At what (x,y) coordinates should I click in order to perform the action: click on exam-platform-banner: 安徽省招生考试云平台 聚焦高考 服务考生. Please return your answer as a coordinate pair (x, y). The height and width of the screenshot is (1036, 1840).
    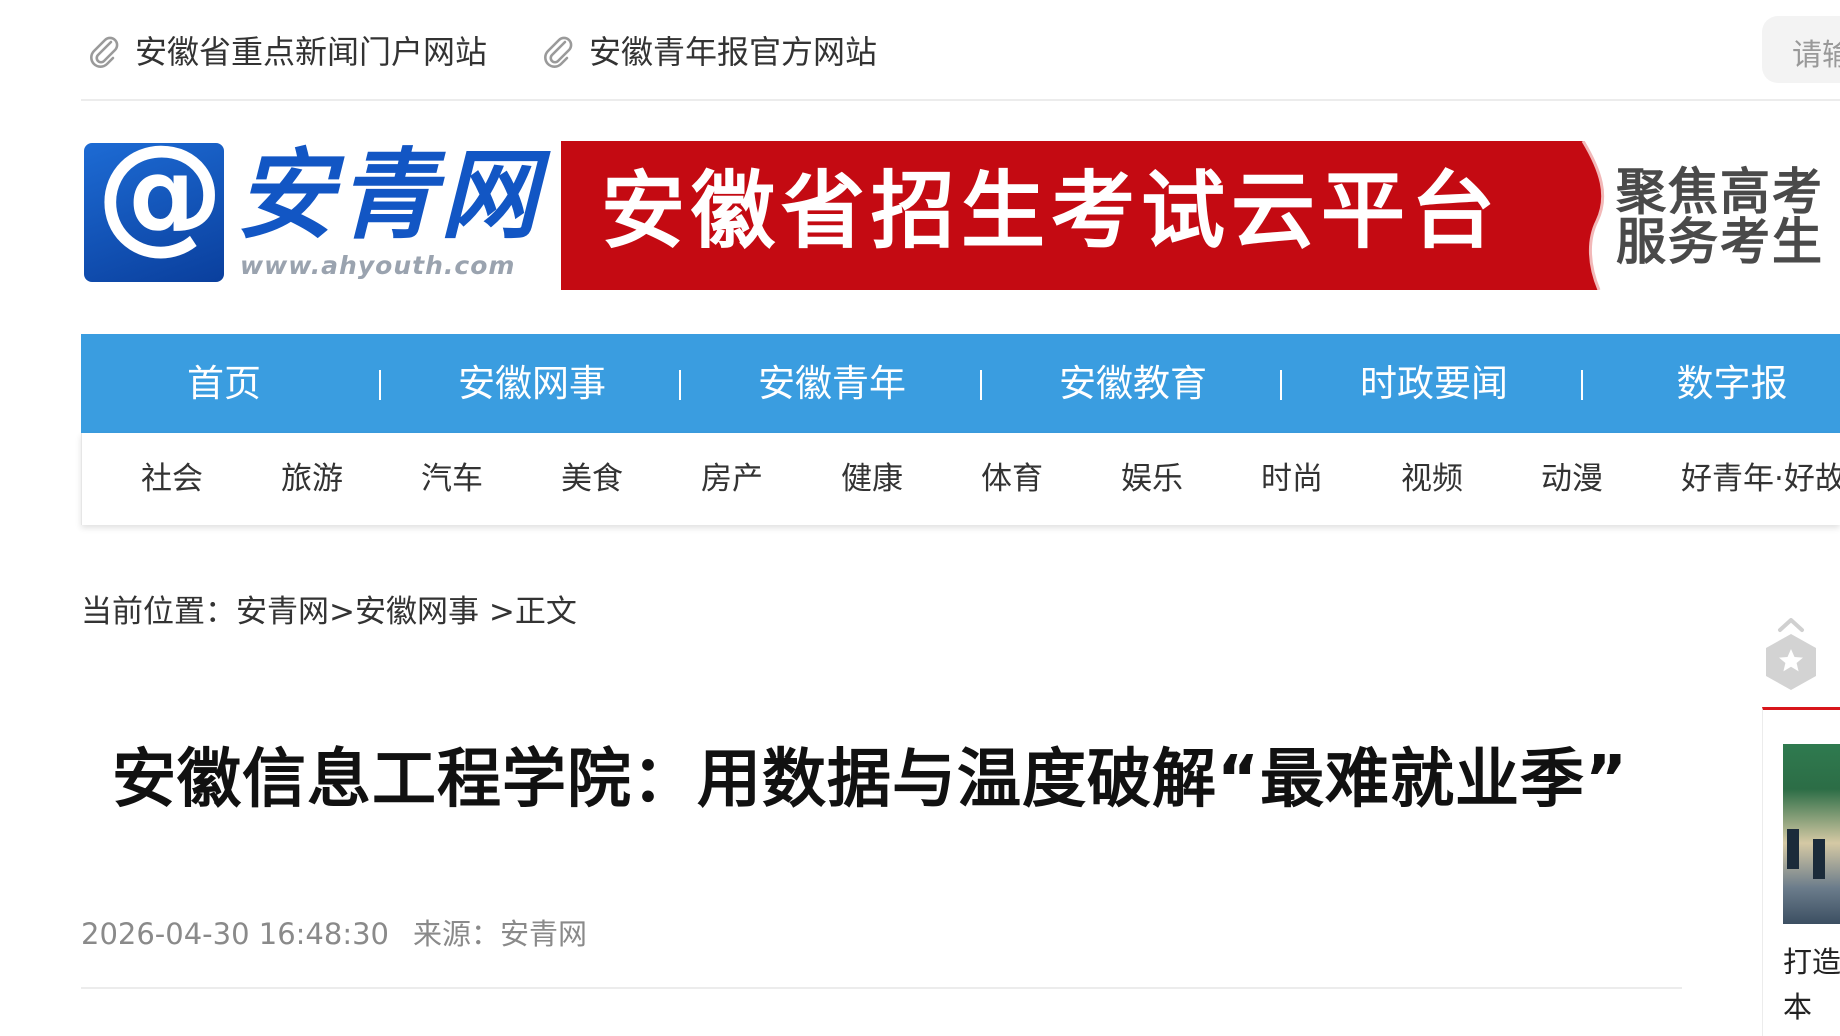
    Looking at the image, I should click on (1200, 215).